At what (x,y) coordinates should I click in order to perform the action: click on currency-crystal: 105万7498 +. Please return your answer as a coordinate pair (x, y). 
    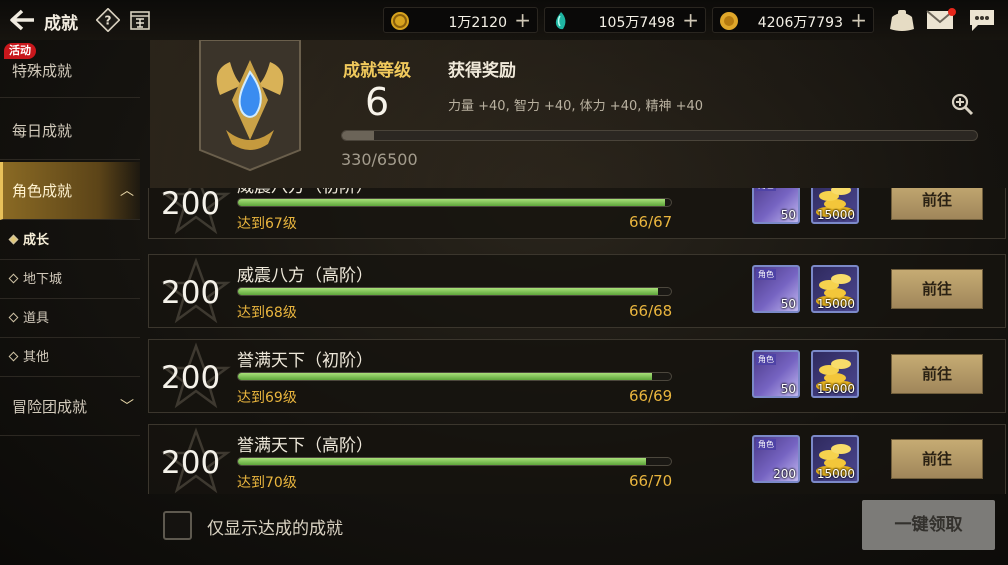
    Looking at the image, I should click on (625, 20).